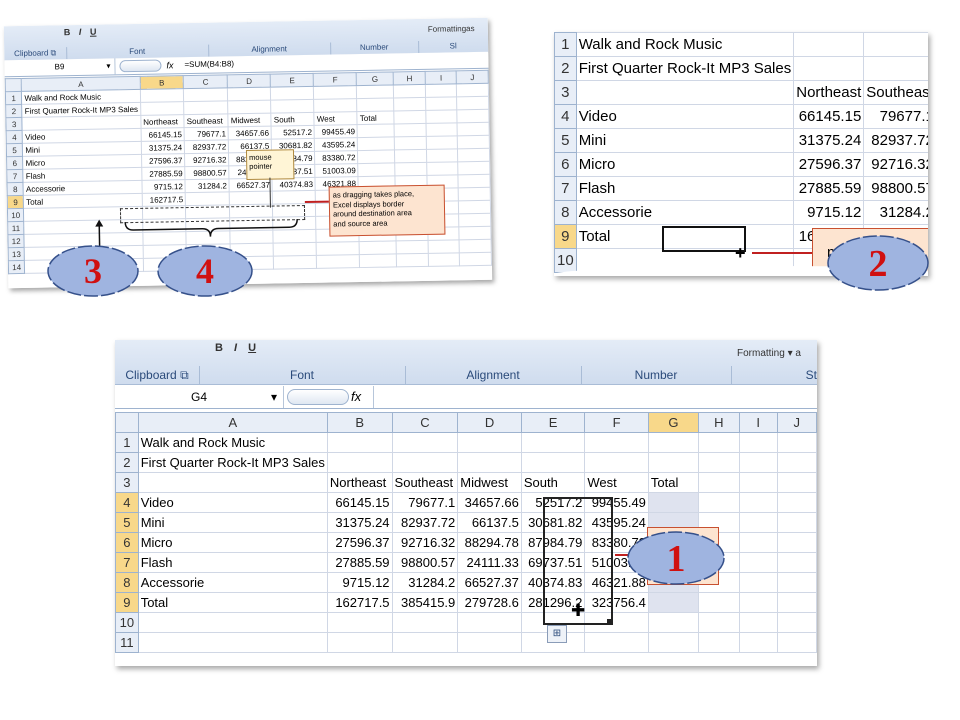  I want to click on cell: Micro, so click(685, 164).